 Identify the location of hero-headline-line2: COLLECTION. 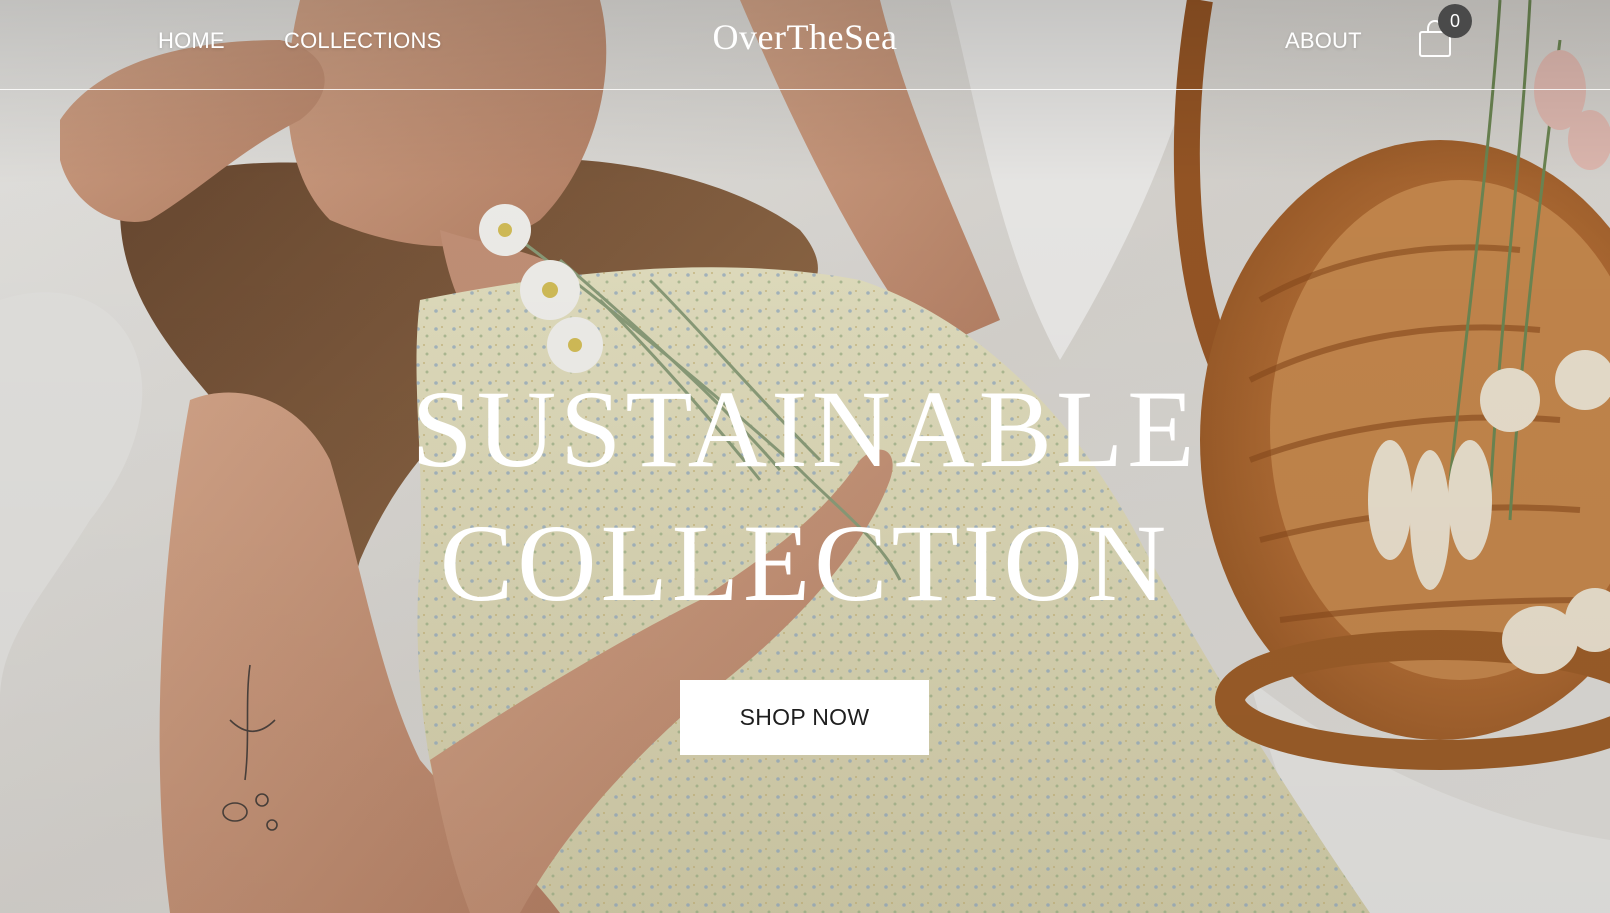
(805, 563).